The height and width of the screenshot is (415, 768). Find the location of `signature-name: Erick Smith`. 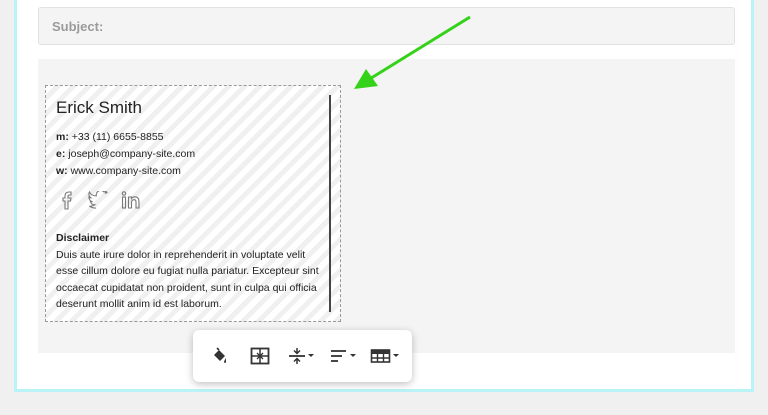

signature-name: Erick Smith is located at coordinates (99, 107).